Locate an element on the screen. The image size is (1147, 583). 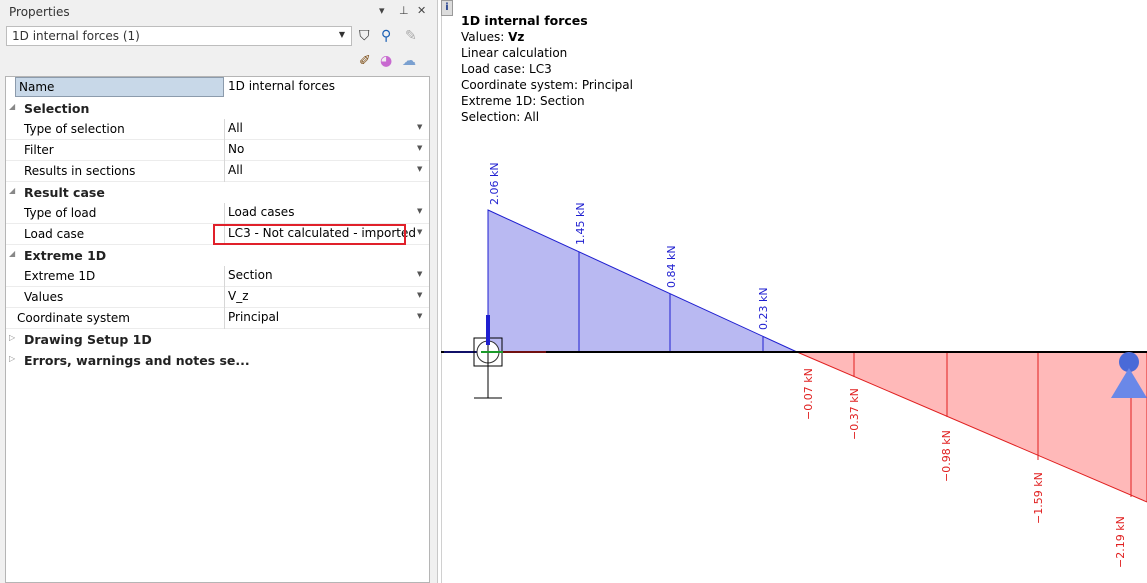
prop-value: Section is located at coordinates (250, 275).